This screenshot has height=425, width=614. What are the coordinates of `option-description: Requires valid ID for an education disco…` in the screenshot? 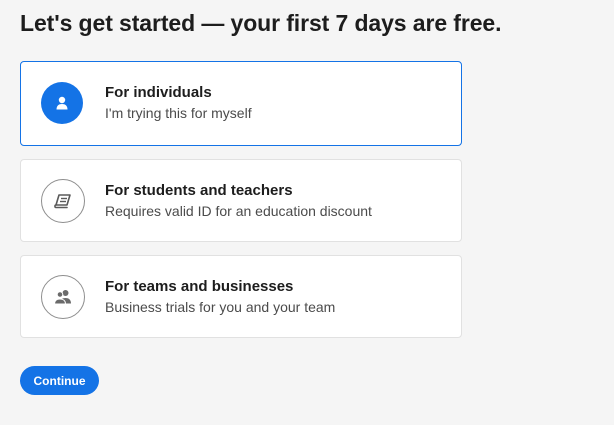 It's located at (238, 211).